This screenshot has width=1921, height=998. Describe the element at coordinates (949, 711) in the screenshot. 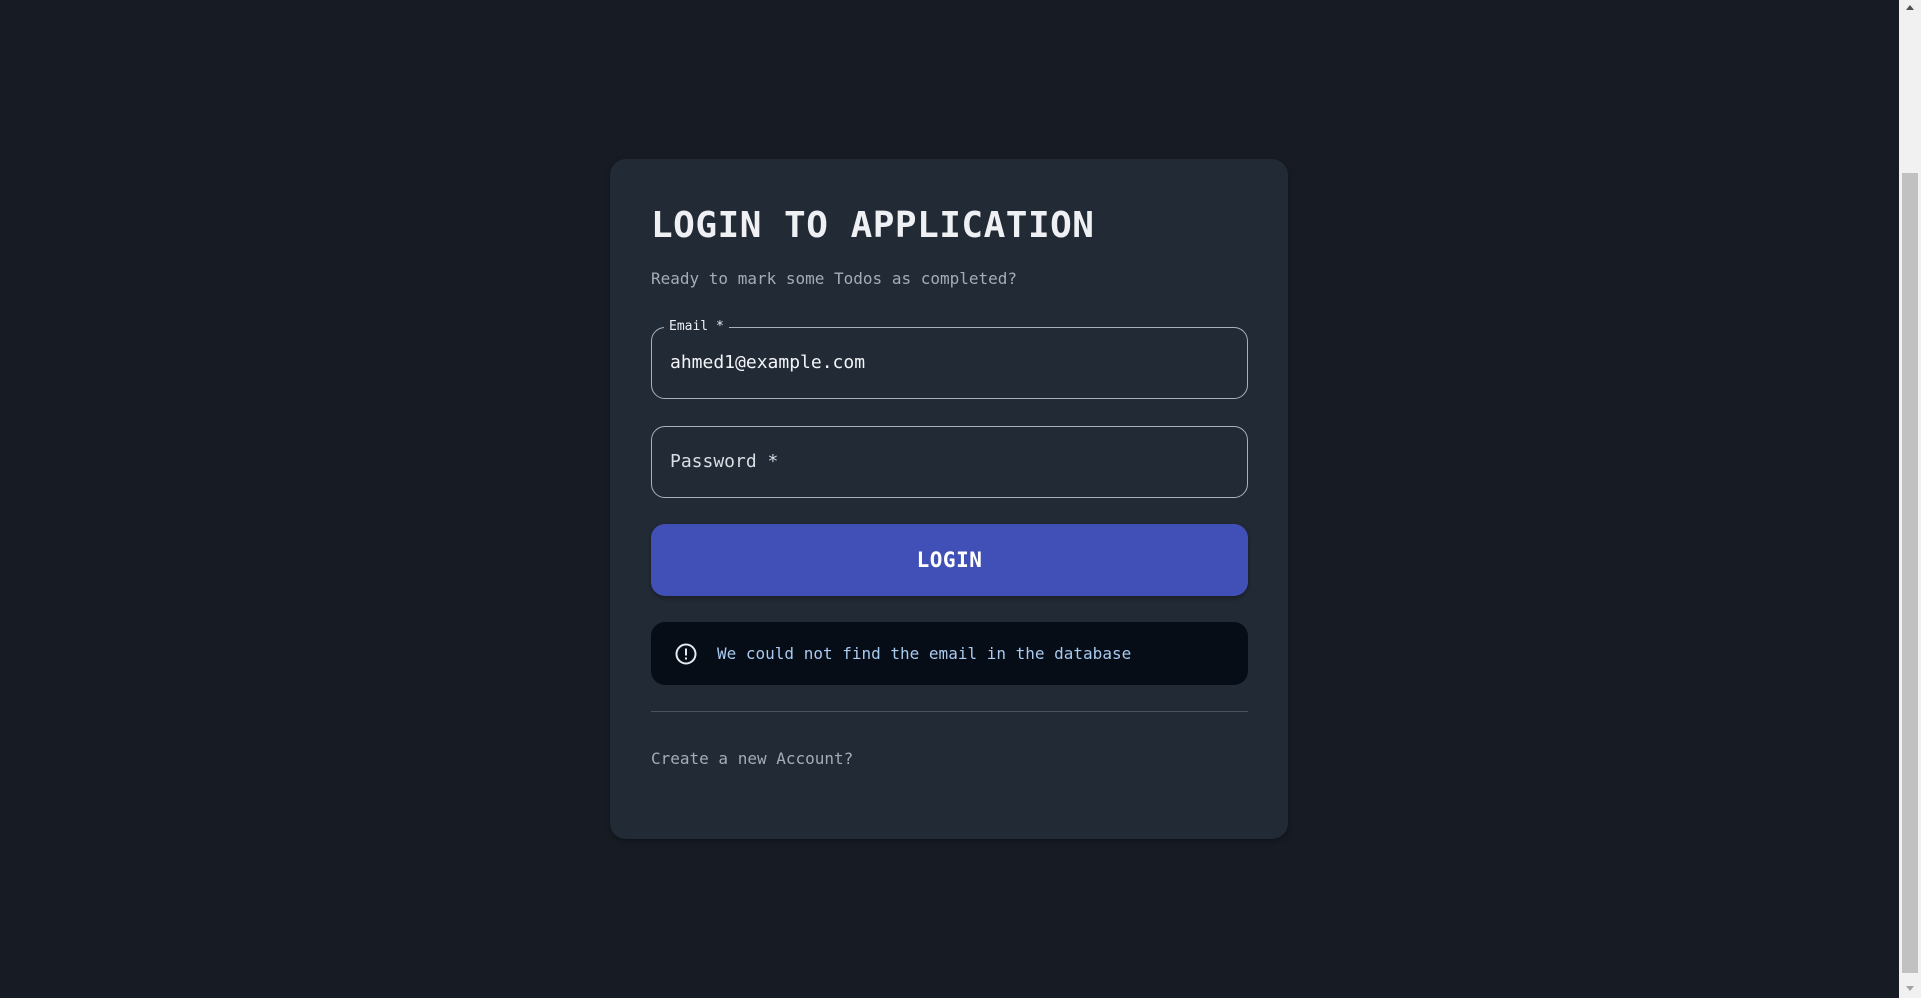

I see `divider` at that location.